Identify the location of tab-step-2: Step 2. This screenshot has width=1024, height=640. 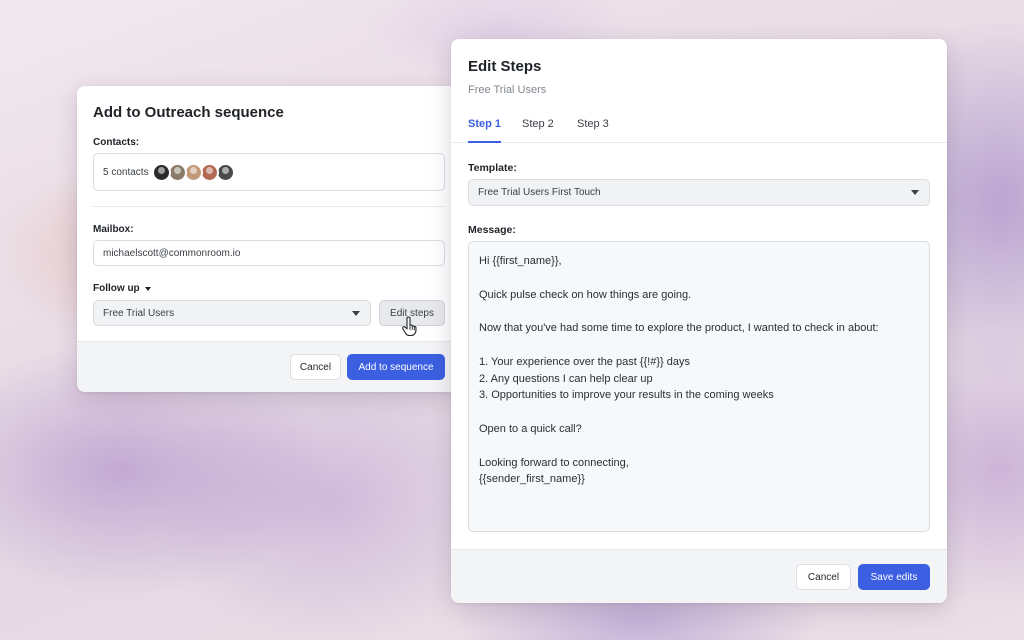
(538, 130).